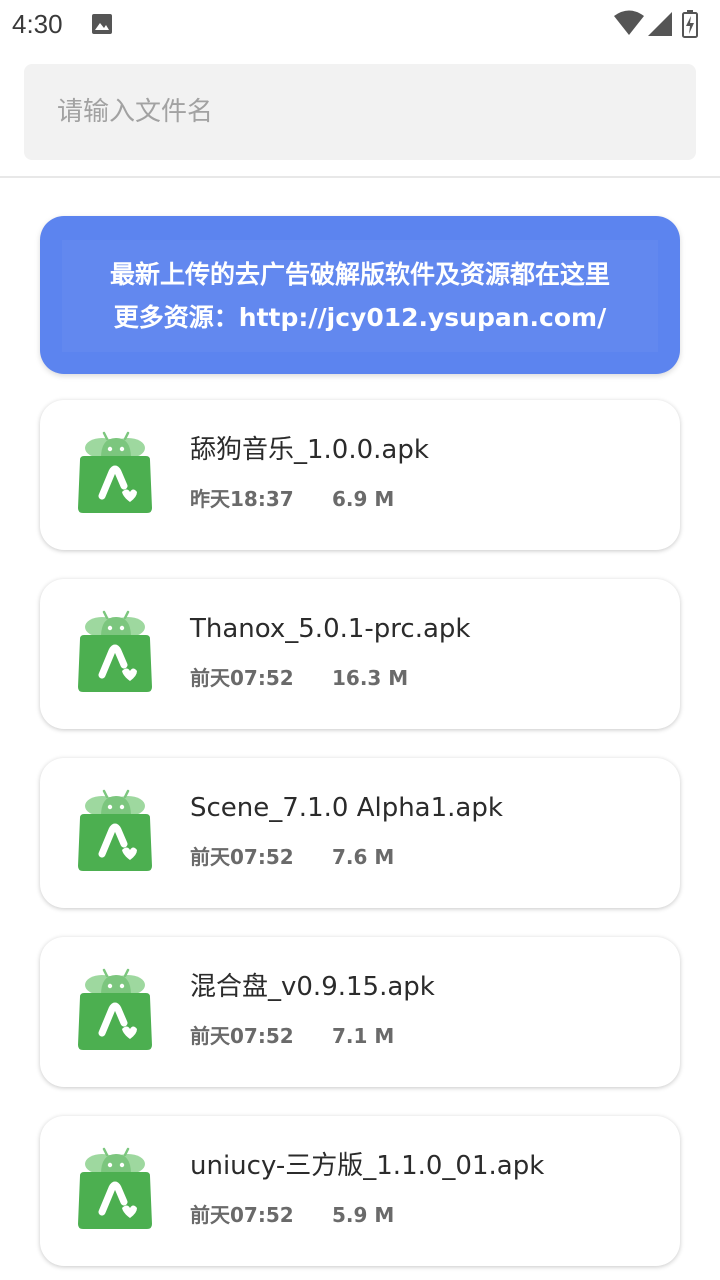 The height and width of the screenshot is (1280, 720). I want to click on file-size: 7.1 M, so click(363, 1036).